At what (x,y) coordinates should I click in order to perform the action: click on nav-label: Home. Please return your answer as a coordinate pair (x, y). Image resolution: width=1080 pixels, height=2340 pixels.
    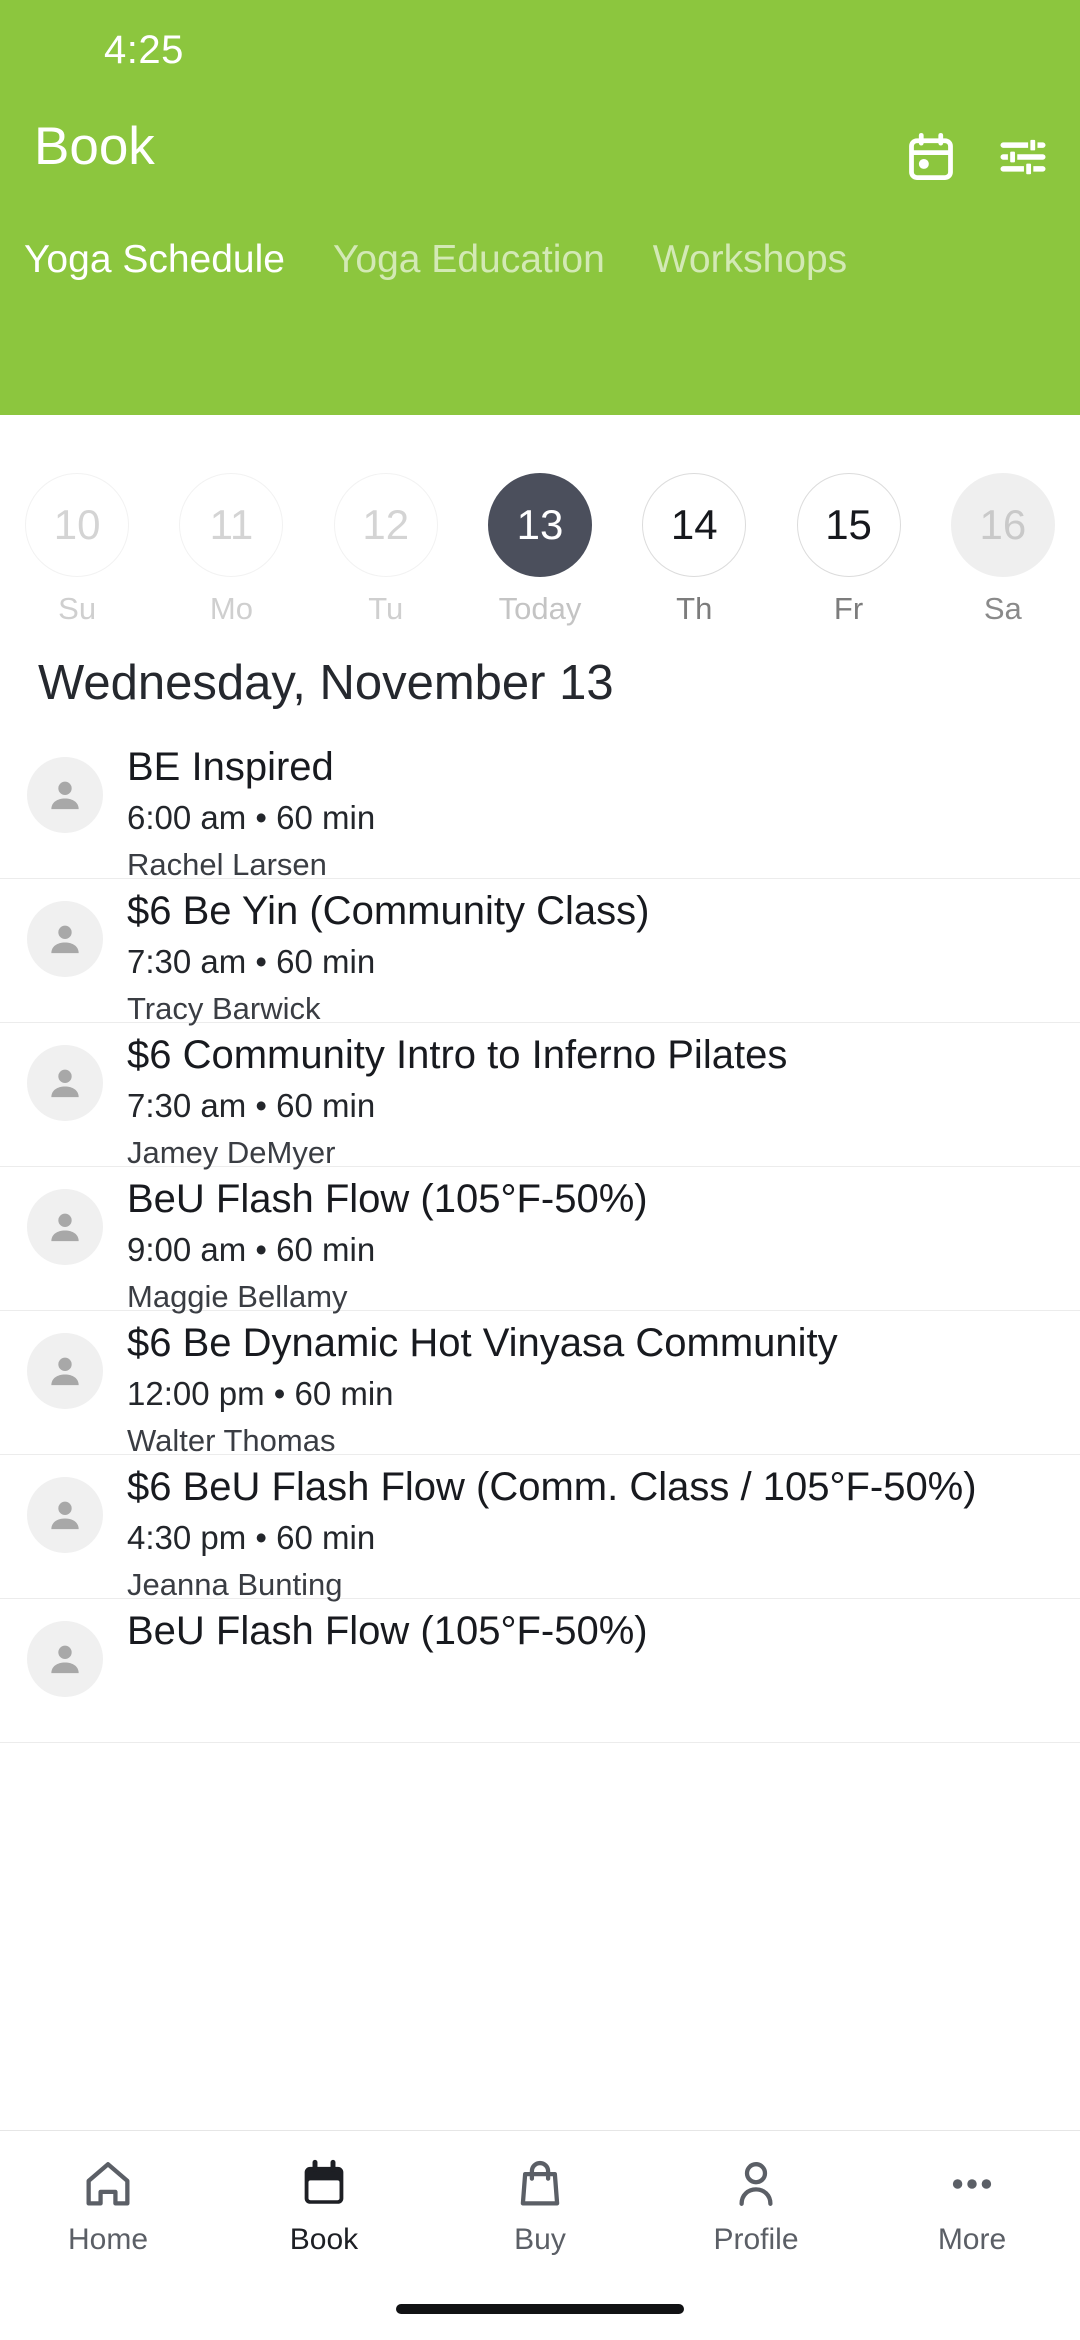
    Looking at the image, I should click on (108, 2239).